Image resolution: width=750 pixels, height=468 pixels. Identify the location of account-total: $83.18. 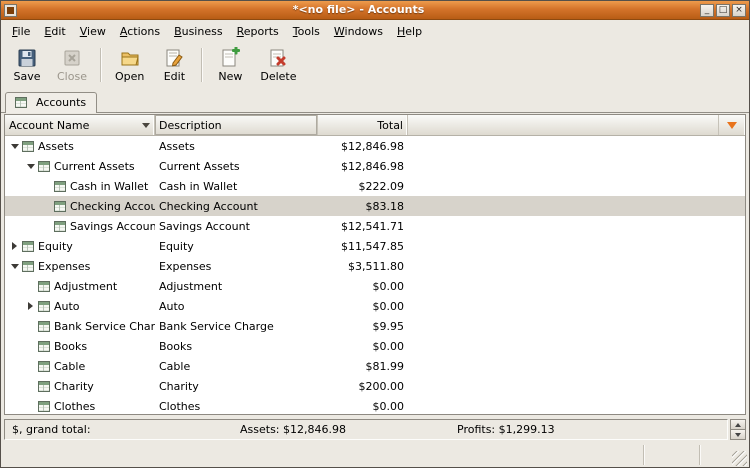
(385, 206).